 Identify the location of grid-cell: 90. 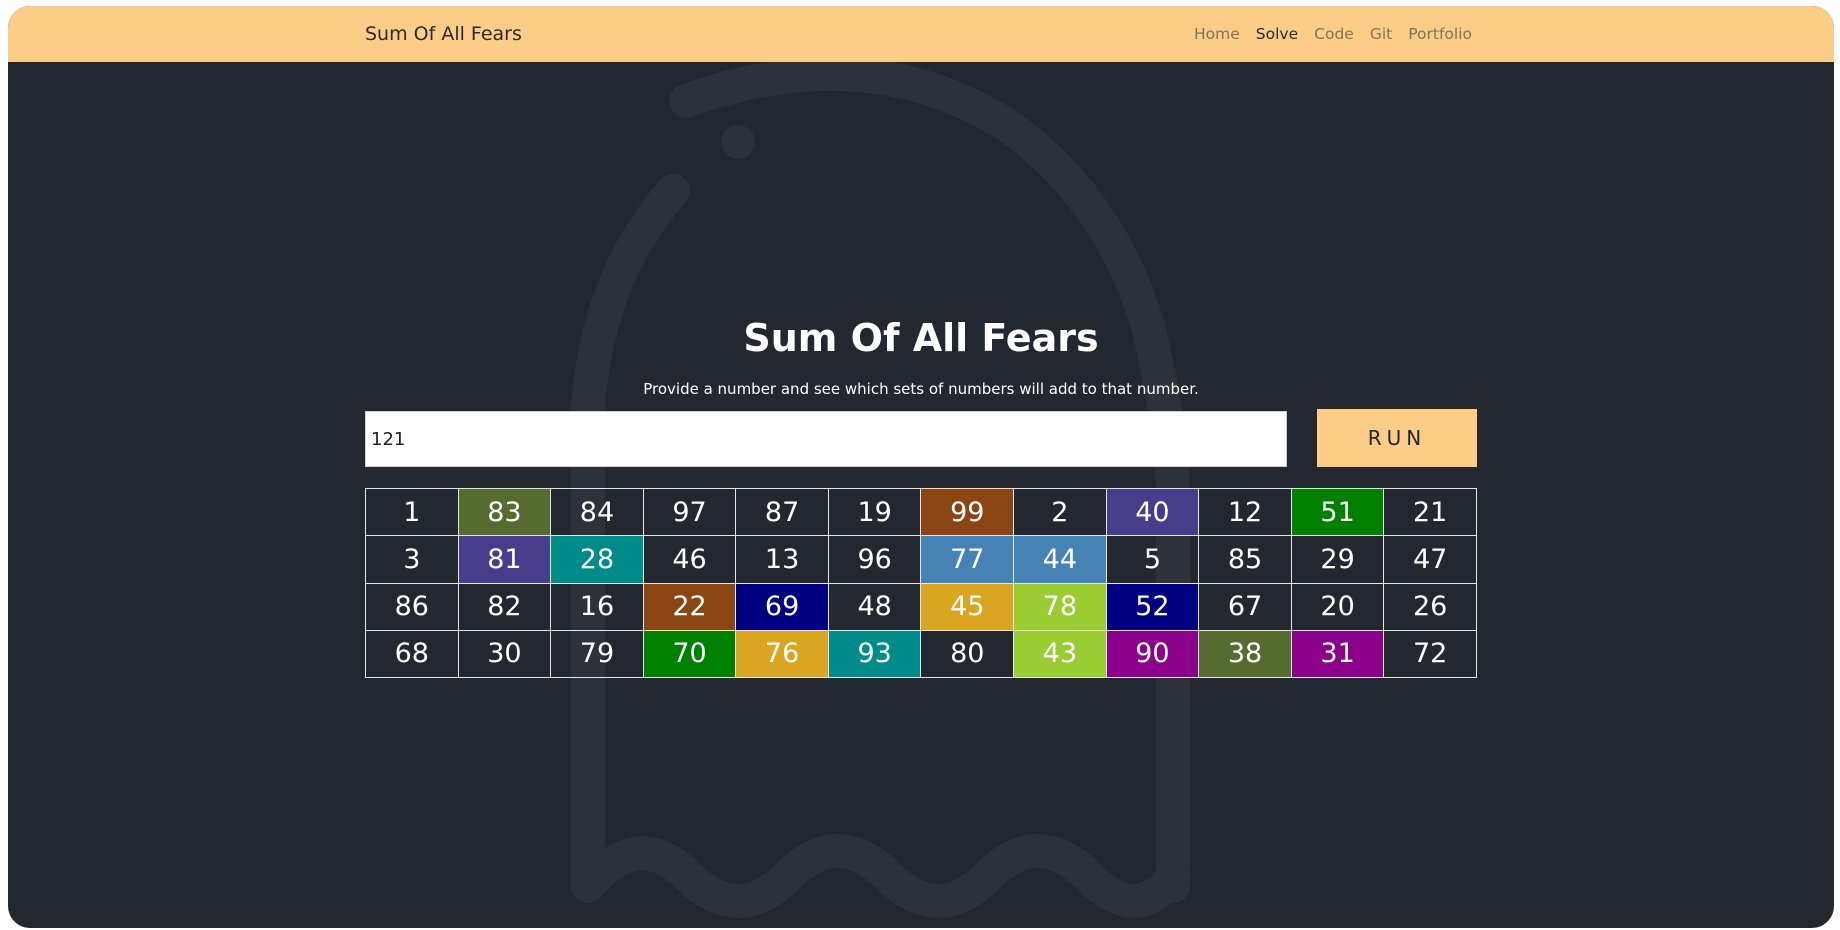
(1152, 654).